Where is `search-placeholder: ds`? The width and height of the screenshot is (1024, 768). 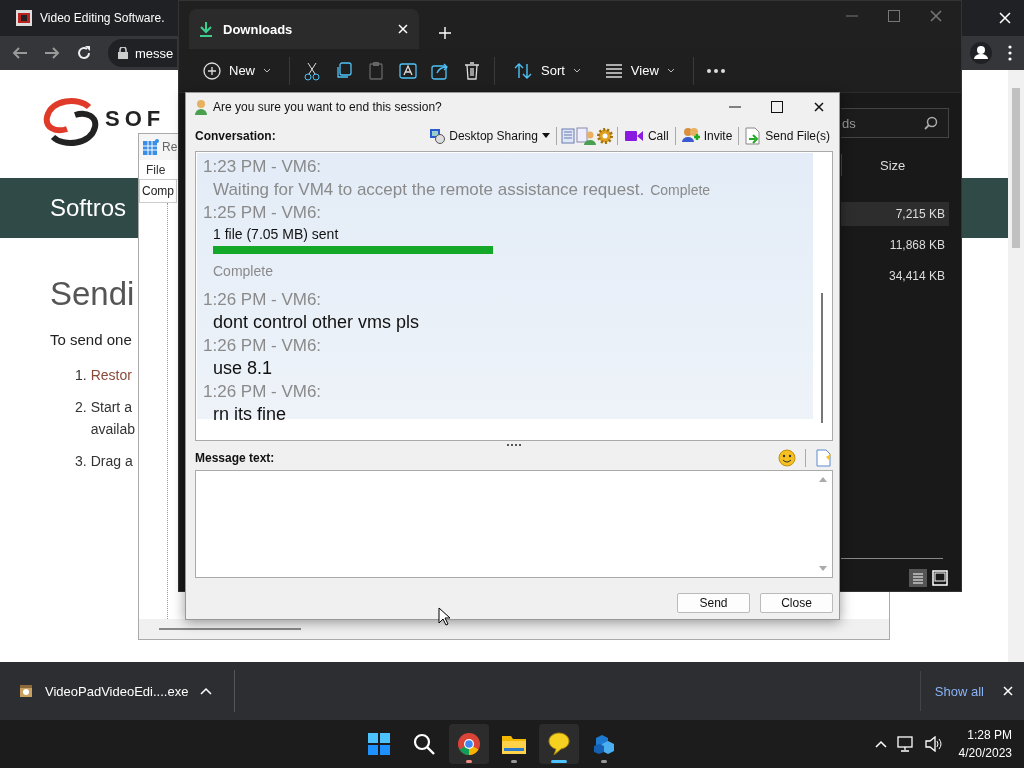 search-placeholder: ds is located at coordinates (849, 123).